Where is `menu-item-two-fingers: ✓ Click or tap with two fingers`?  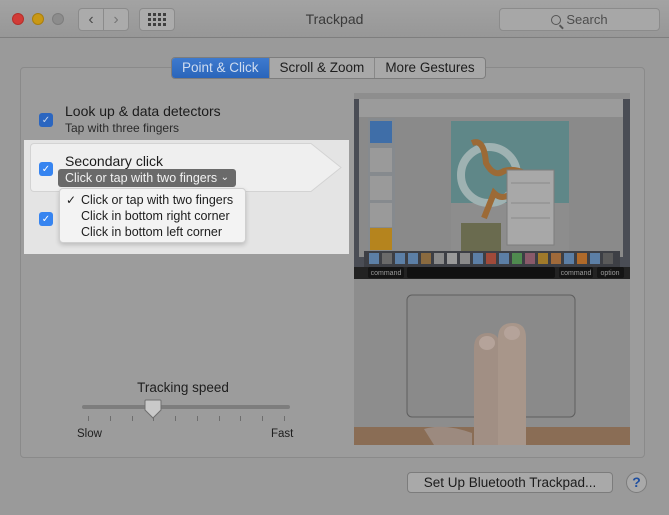 menu-item-two-fingers: ✓ Click or tap with two fingers is located at coordinates (152, 200).